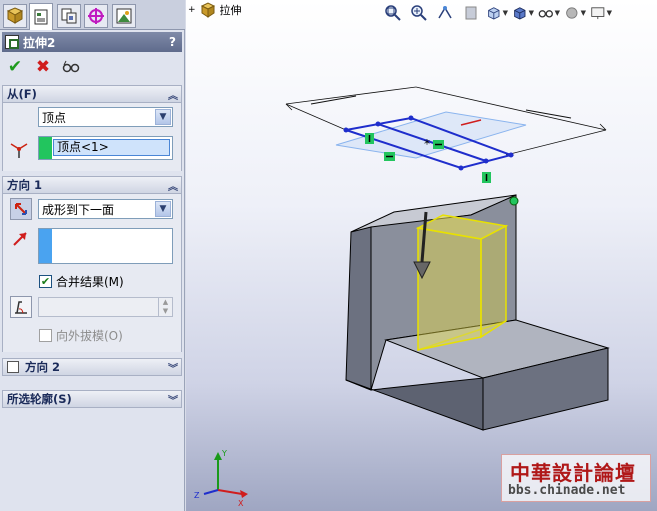 The height and width of the screenshot is (511, 657). I want to click on action-buttons: ✔ ✖, so click(92, 67).